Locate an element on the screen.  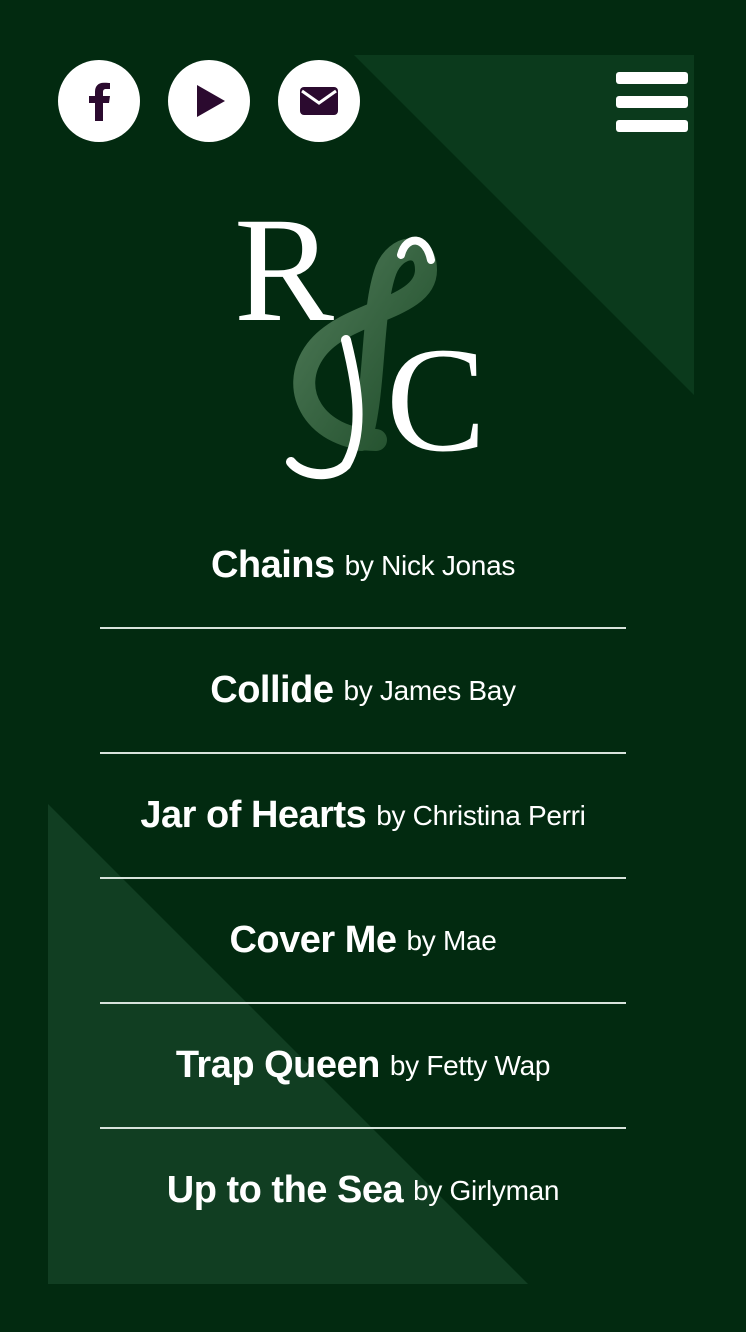
song-title: Trap Queen is located at coordinates (278, 1065).